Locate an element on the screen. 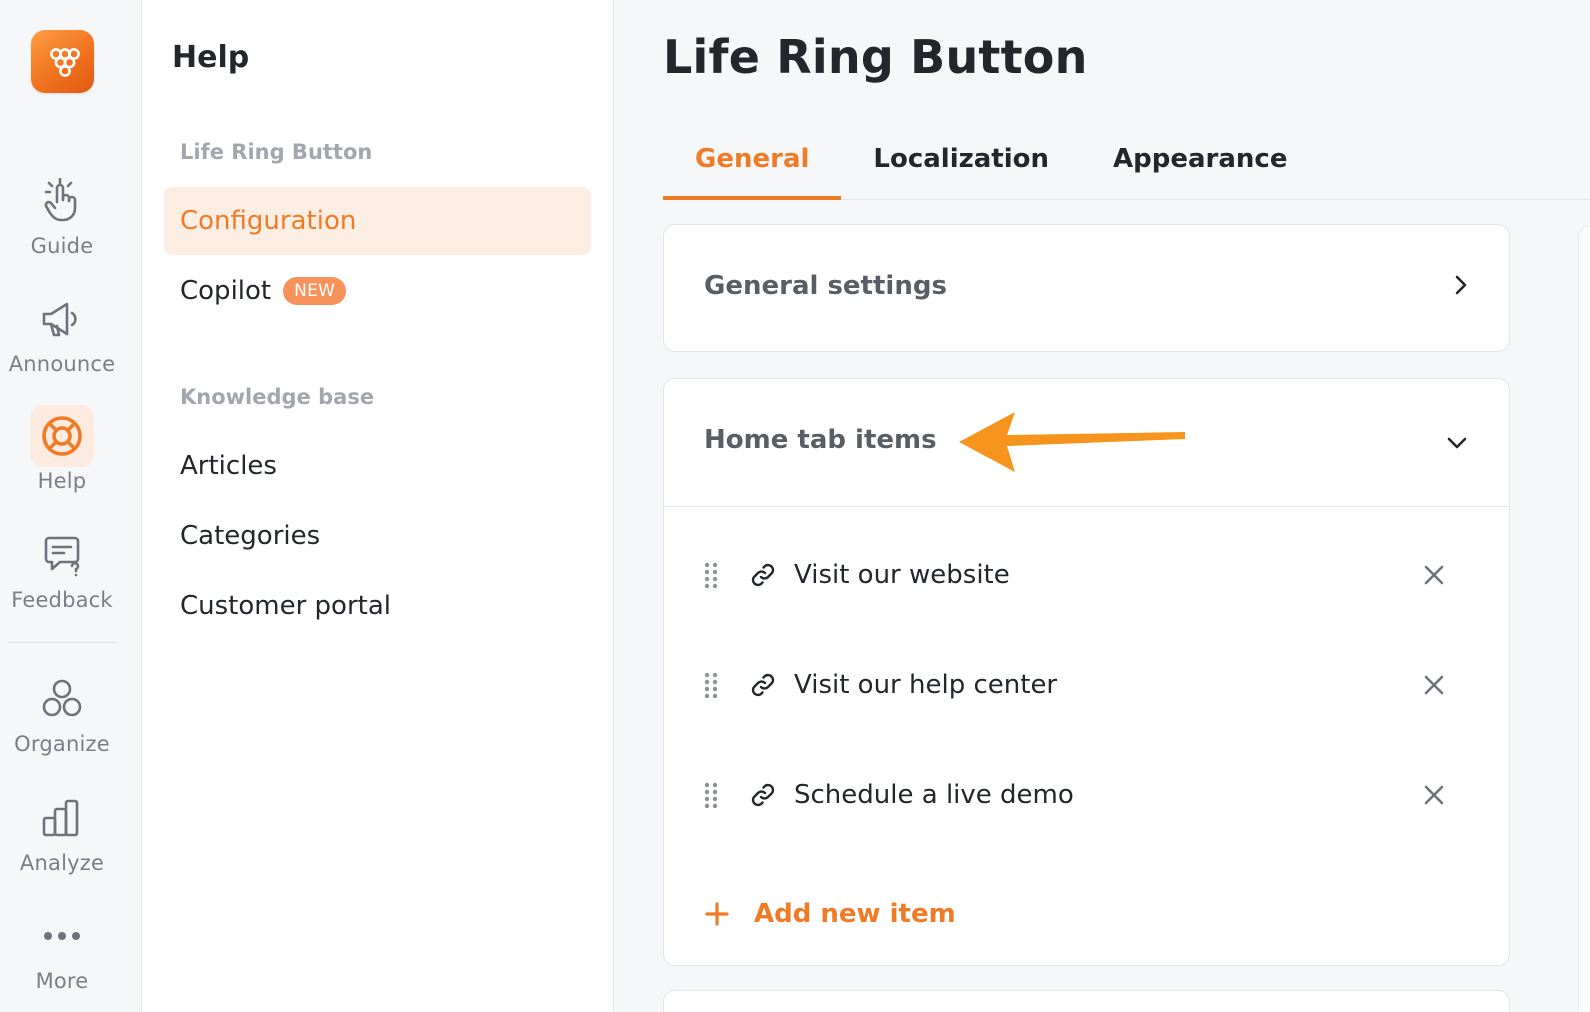  card-divider is located at coordinates (1086, 506).